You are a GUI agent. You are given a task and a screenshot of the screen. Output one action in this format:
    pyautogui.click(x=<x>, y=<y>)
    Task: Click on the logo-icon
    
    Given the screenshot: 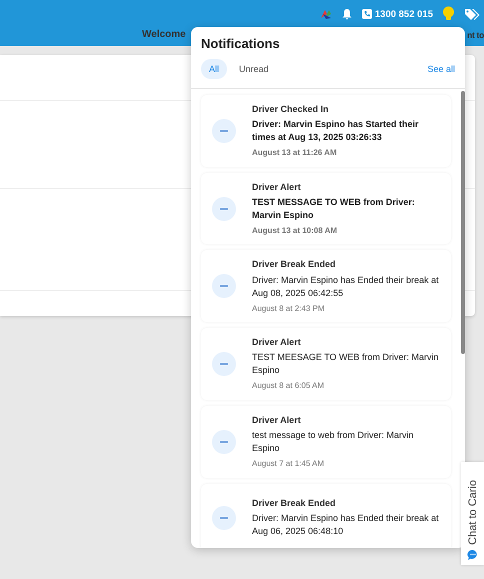 What is the action you would take?
    pyautogui.click(x=326, y=14)
    